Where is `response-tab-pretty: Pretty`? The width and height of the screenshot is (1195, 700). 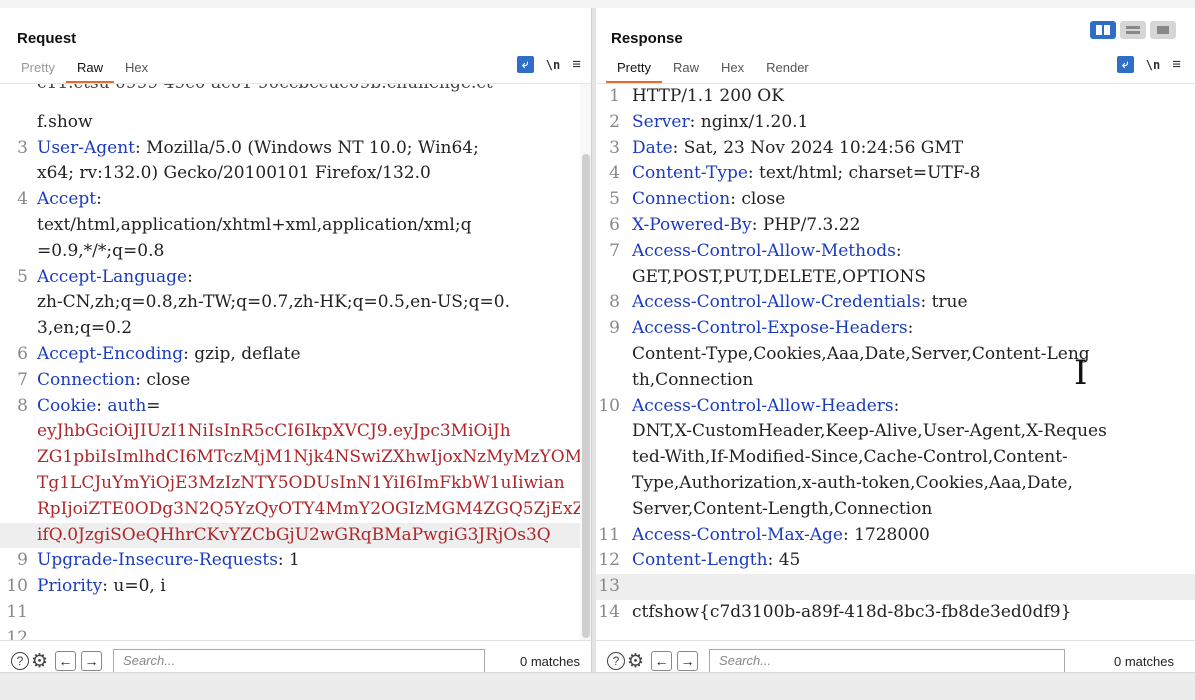
response-tab-pretty: Pretty is located at coordinates (634, 71).